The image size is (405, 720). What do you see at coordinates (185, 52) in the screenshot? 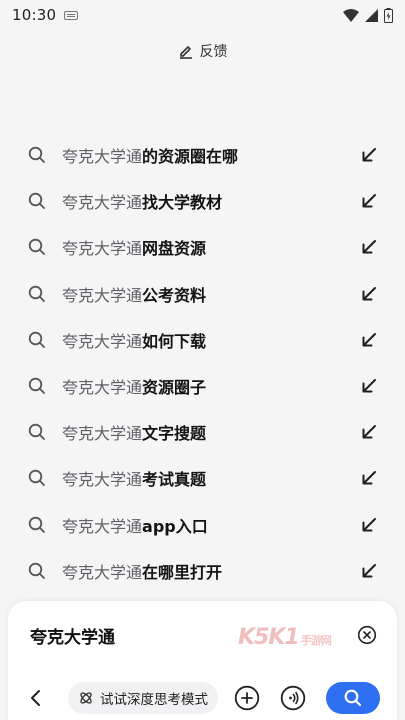
I see `edit-icon` at bounding box center [185, 52].